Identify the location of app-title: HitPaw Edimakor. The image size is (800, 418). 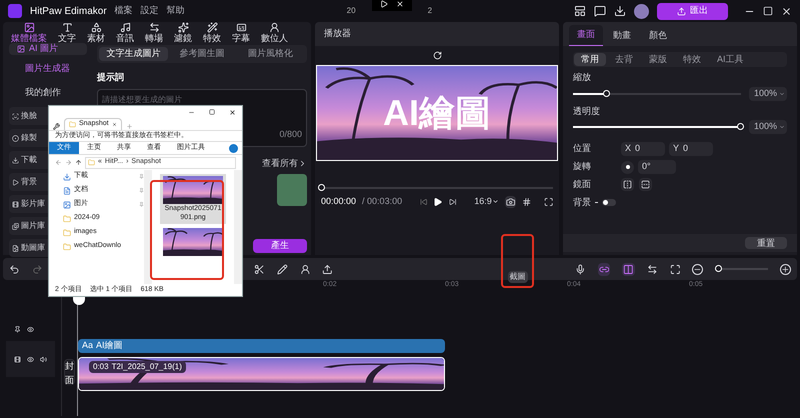
(68, 11).